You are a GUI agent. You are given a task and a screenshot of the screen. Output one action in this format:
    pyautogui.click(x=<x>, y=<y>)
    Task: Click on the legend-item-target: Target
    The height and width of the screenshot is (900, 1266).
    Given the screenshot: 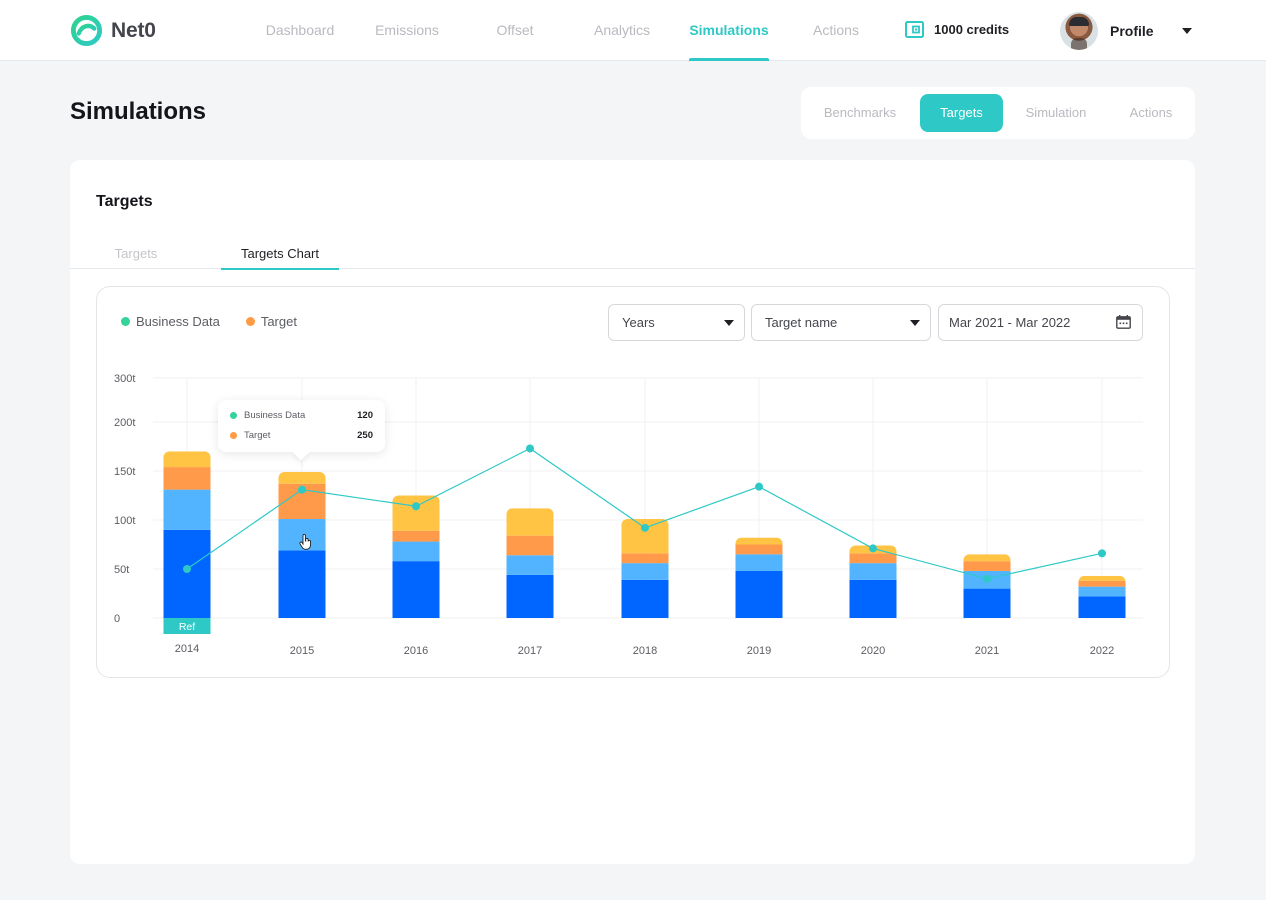 What is the action you would take?
    pyautogui.click(x=271, y=321)
    